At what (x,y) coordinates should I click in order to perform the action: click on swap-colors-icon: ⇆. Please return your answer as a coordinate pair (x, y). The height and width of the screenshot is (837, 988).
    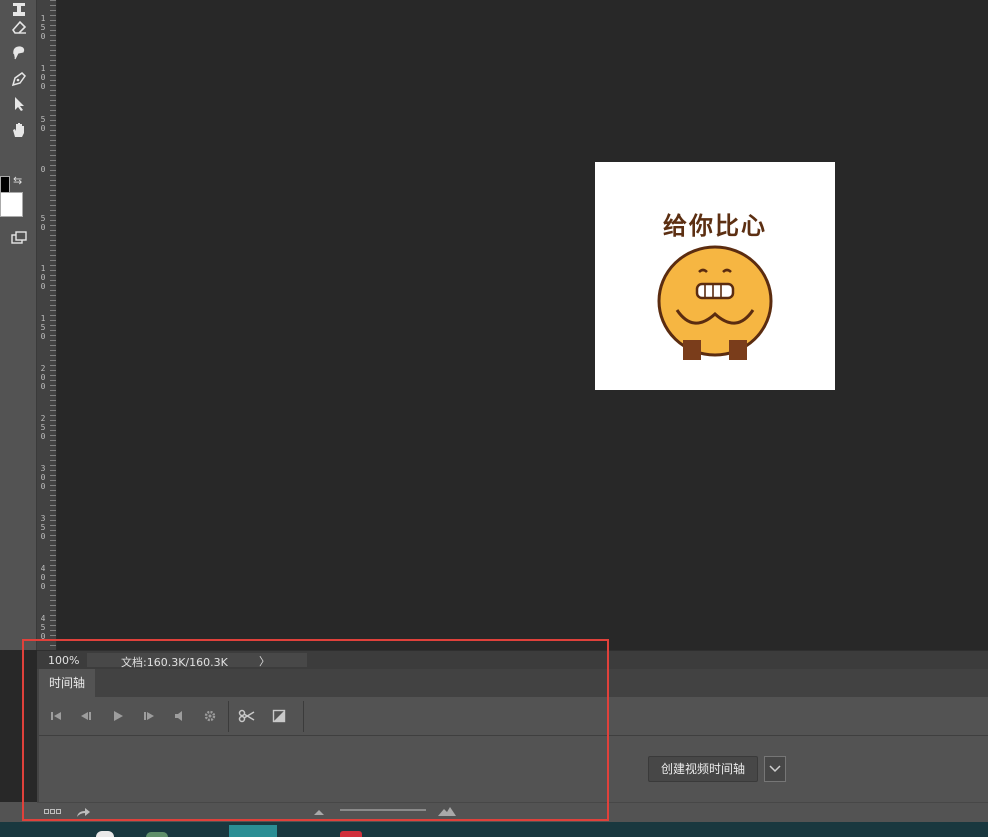
    Looking at the image, I should click on (17, 180).